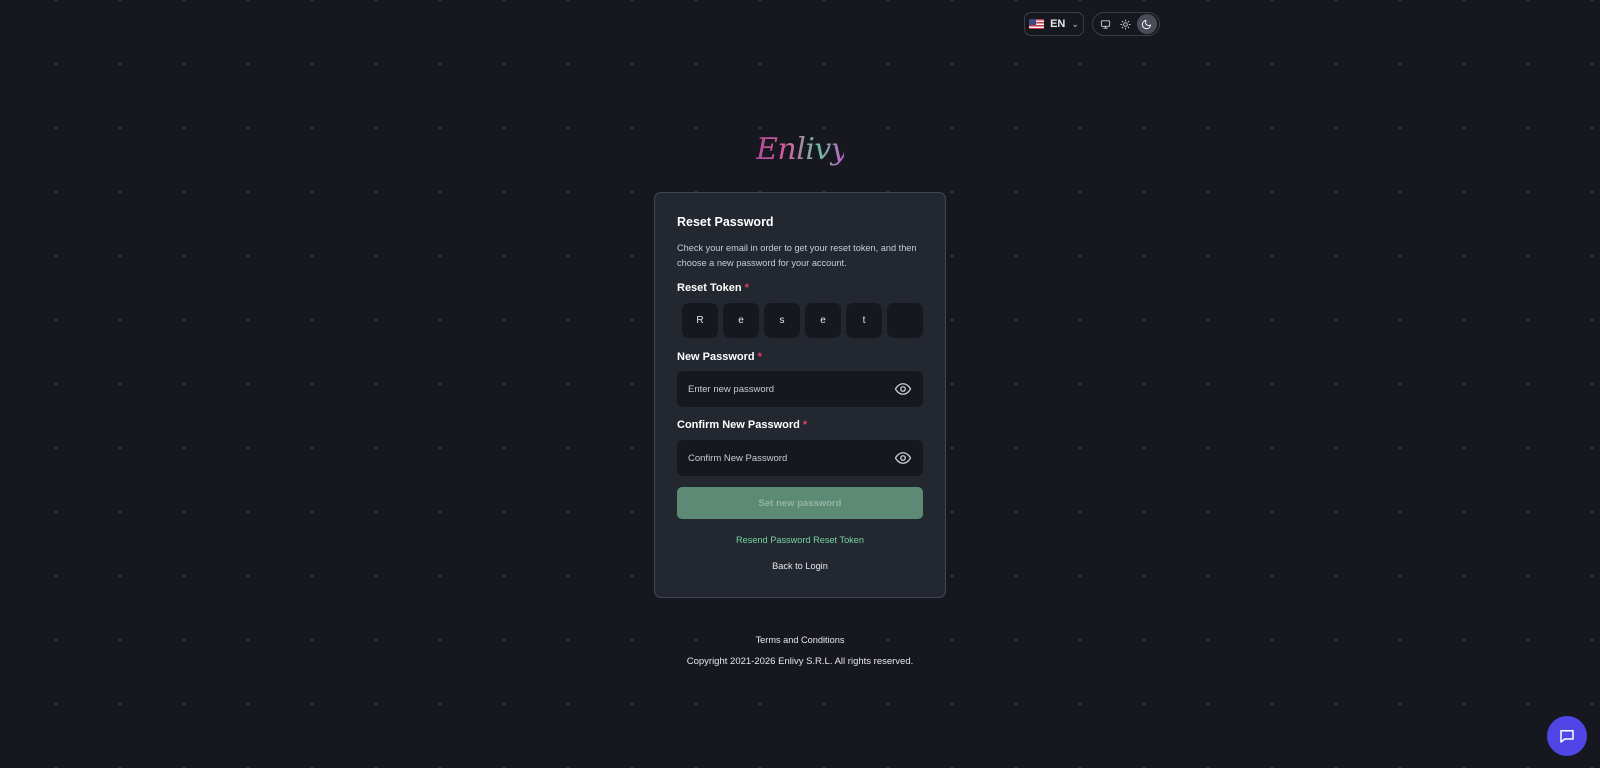 The width and height of the screenshot is (1600, 768). I want to click on terms-link: Terms and Conditions, so click(800, 640).